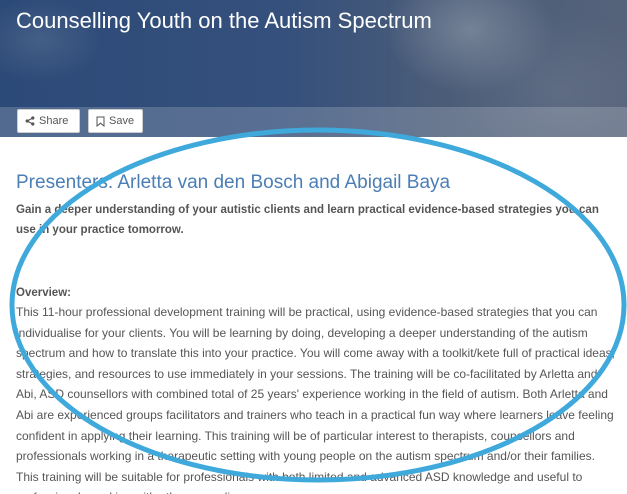 This screenshot has width=627, height=494. I want to click on save-button: Save, so click(115, 121).